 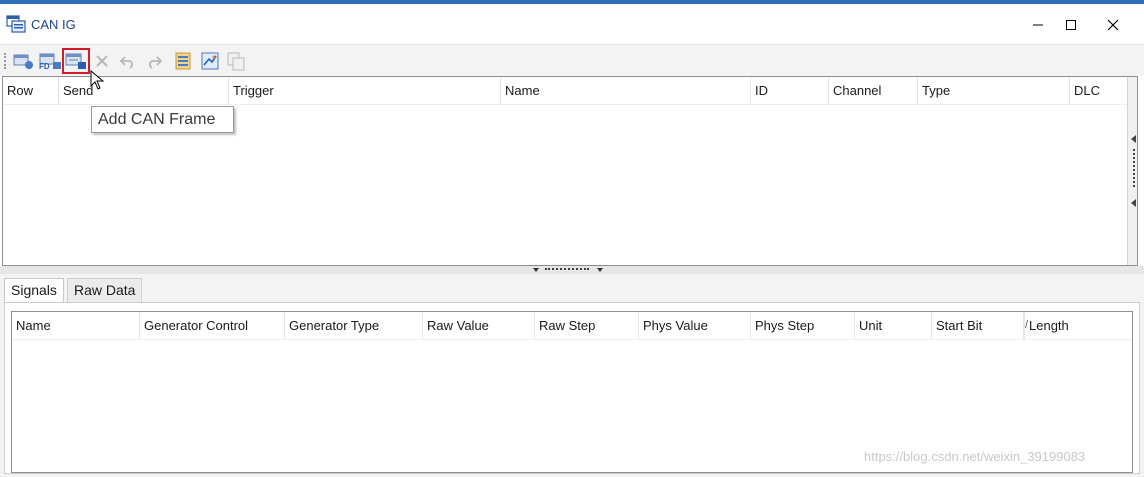 What do you see at coordinates (44, 66) in the screenshot?
I see `svg-text: FD` at bounding box center [44, 66].